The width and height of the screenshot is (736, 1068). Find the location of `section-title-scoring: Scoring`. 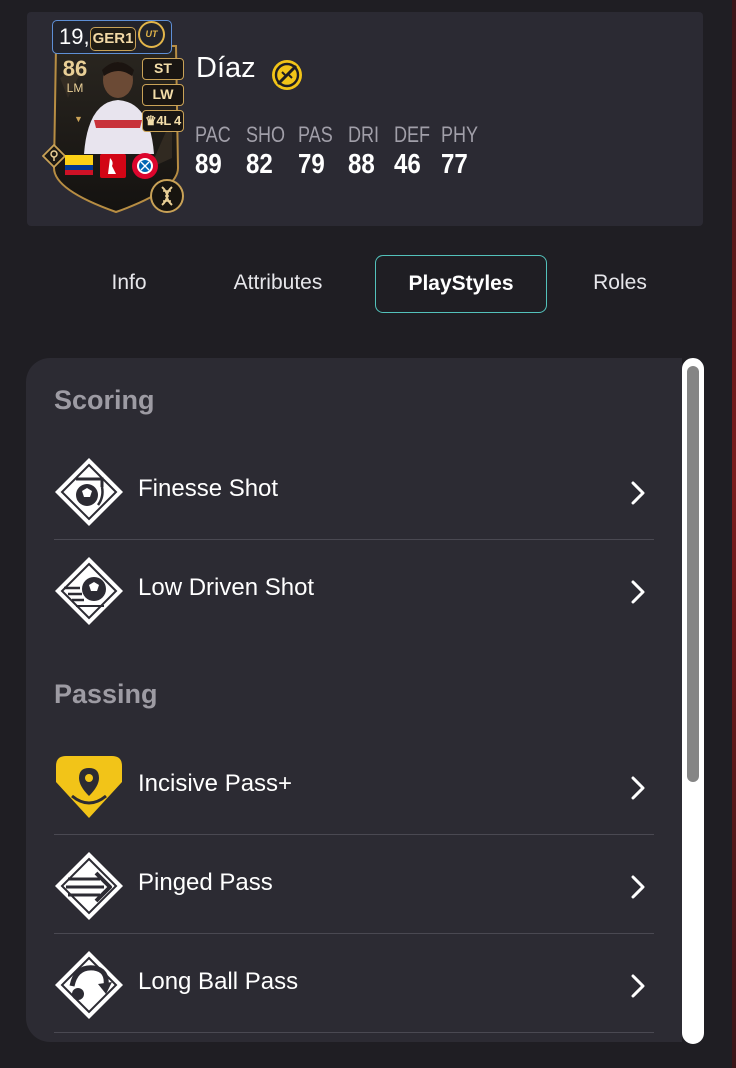

section-title-scoring: Scoring is located at coordinates (104, 400).